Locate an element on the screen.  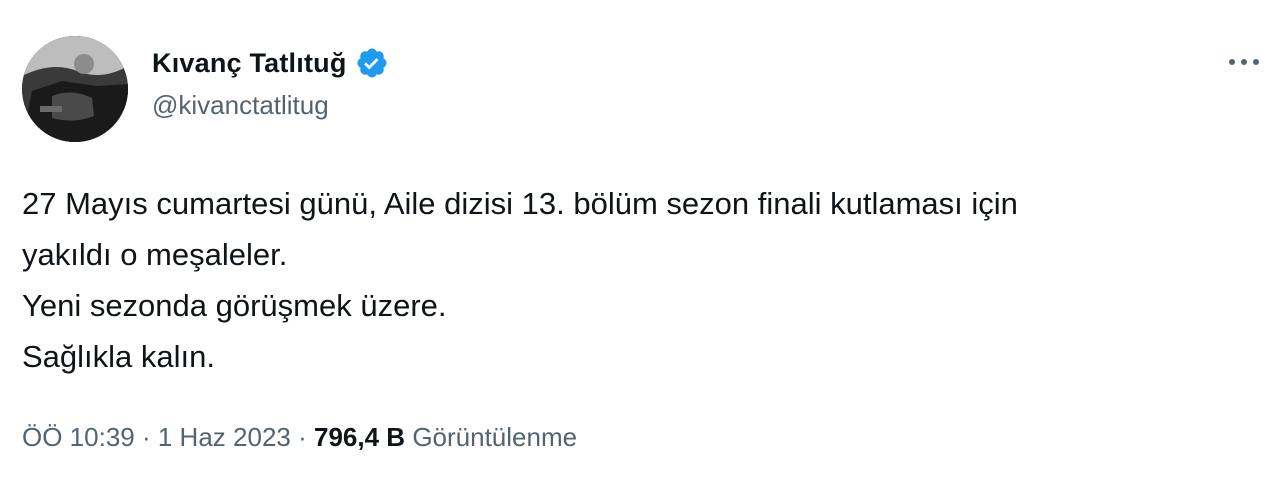
tweet-text-line: Yeni sezonda görüşmek üzere. is located at coordinates (234, 305).